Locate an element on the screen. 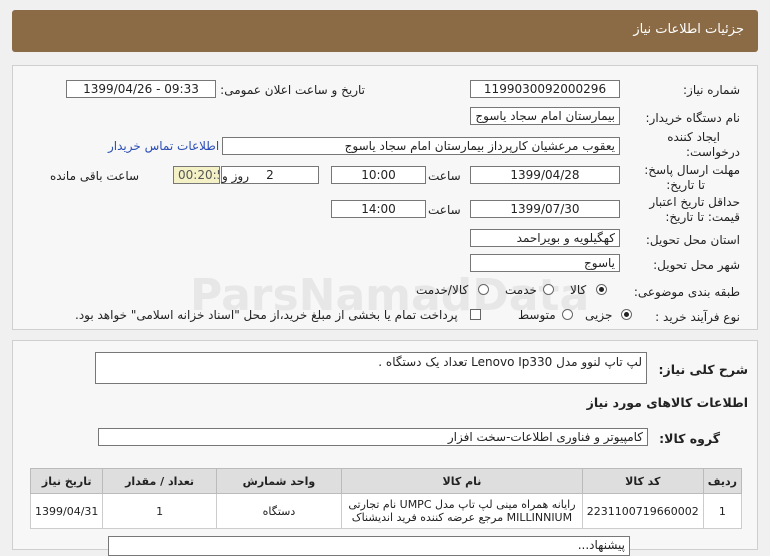 Image resolution: width=770 pixels, height=556 pixels. reply-deadline-label-2: تا تاریخ: is located at coordinates (685, 185).